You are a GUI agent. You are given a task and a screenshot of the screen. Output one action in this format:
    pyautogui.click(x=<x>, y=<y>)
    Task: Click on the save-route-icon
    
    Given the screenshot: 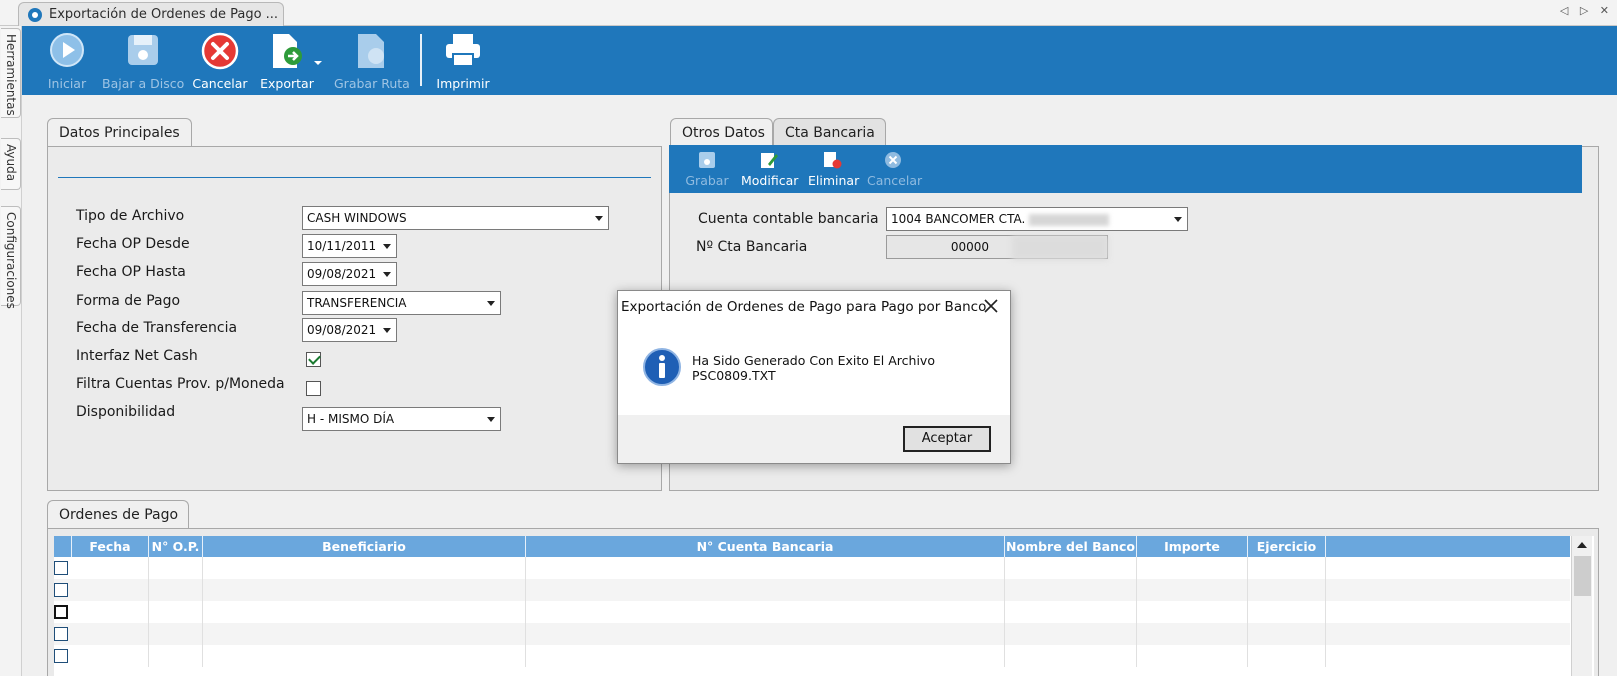 What is the action you would take?
    pyautogui.click(x=371, y=51)
    